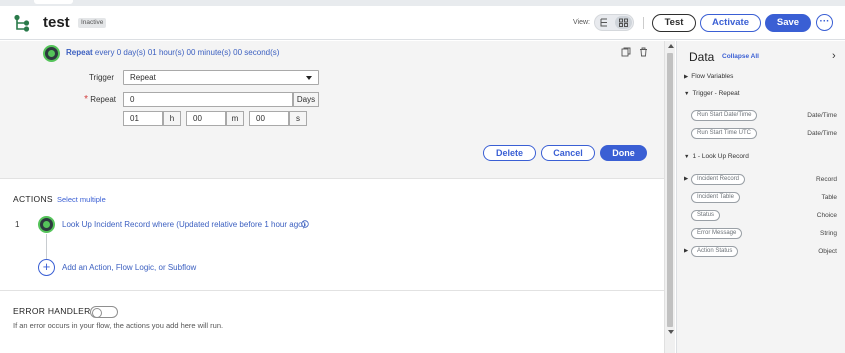 Image resolution: width=845 pixels, height=353 pixels. Describe the element at coordinates (724, 115) in the screenshot. I see `data-pill: Run Start Date/Time` at that location.